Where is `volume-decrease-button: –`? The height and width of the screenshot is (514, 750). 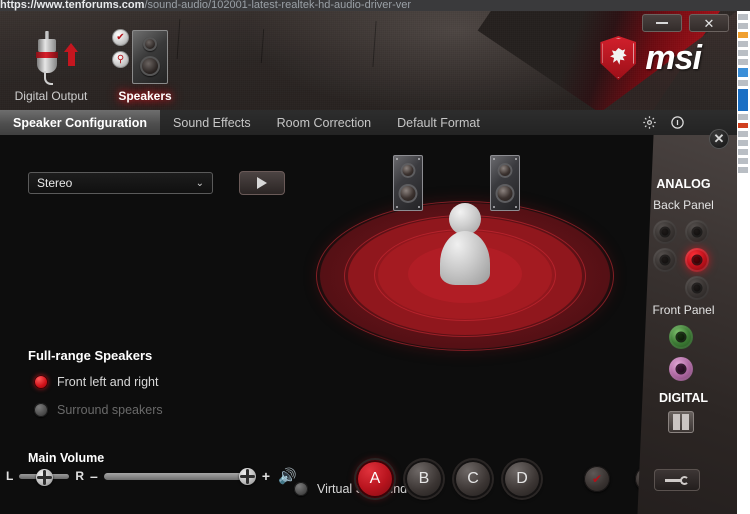 volume-decrease-button: – is located at coordinates (94, 476).